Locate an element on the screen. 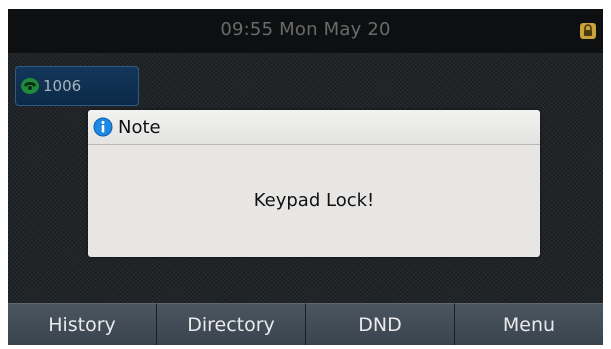 This screenshot has height=349, width=611. line-key-label: 1006 is located at coordinates (62, 86).